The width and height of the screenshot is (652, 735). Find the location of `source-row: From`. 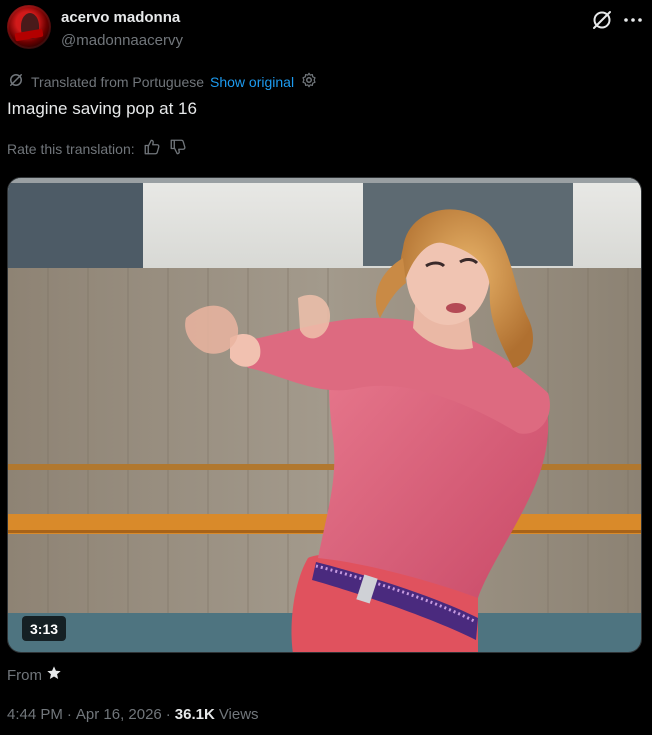

source-row: From is located at coordinates (34, 675).